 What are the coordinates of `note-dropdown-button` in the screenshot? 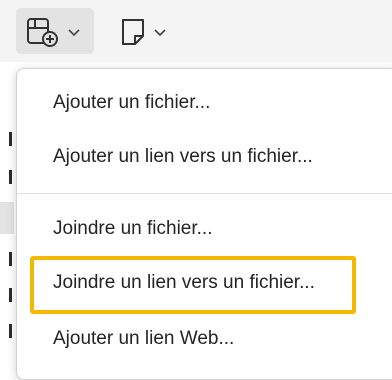 It's located at (143, 31).